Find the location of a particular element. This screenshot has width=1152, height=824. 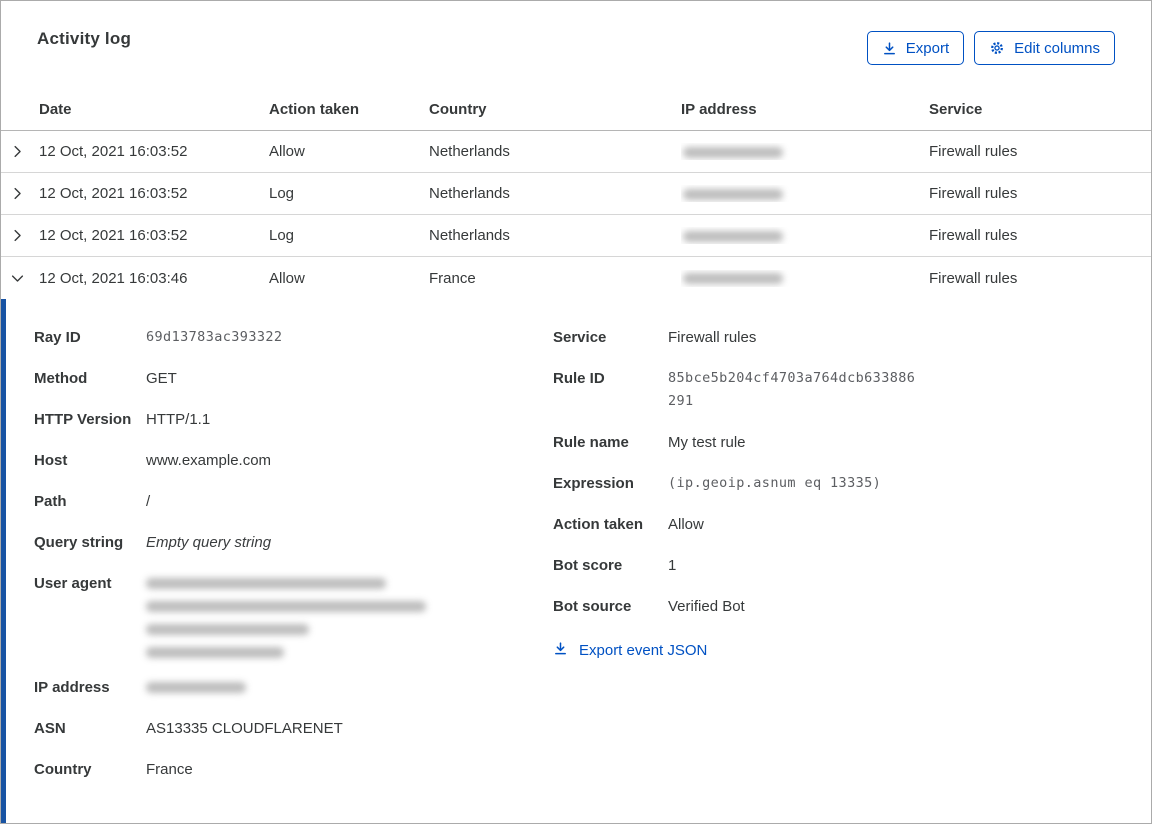

detail-label: Method is located at coordinates (61, 378).